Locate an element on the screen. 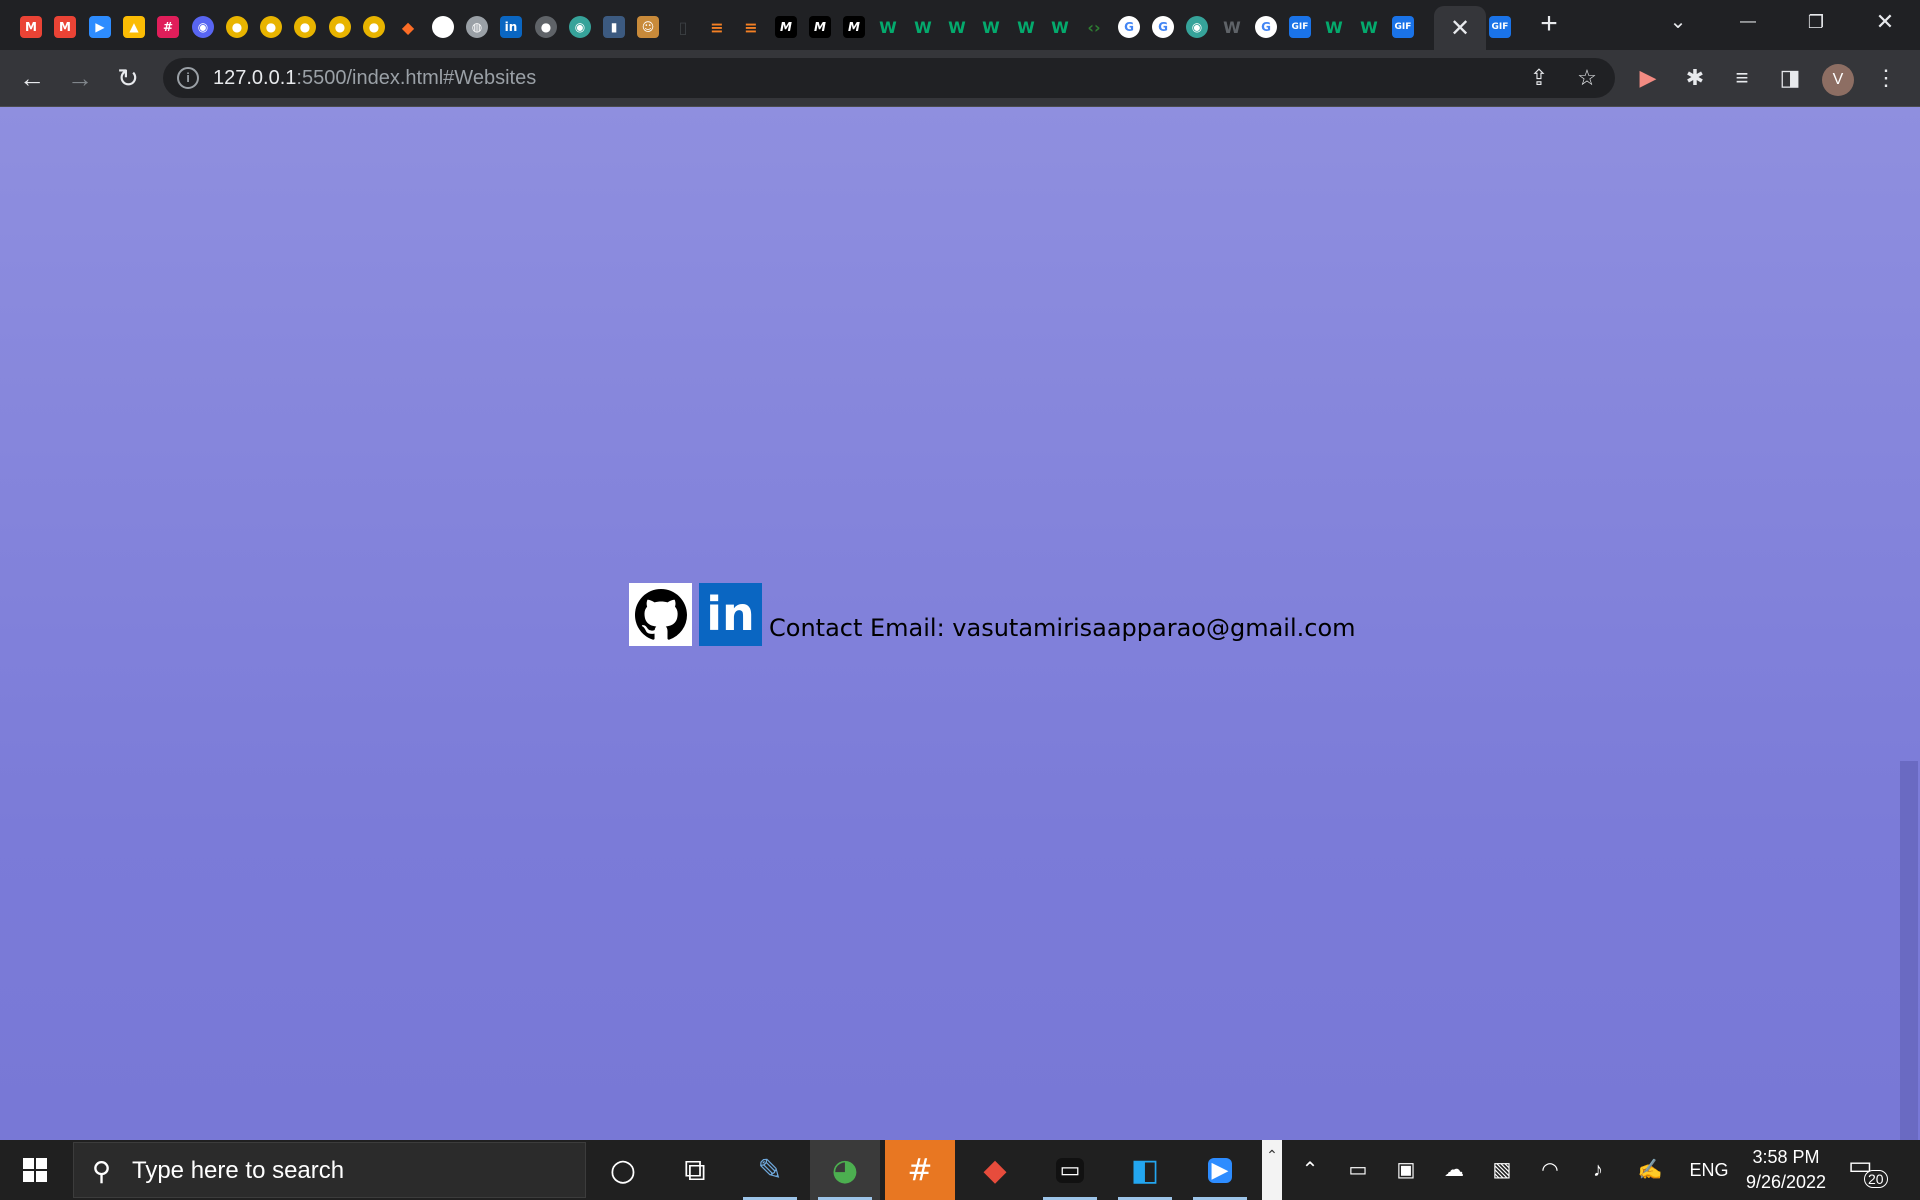 This screenshot has height=1200, width=1920. w3schools-icon: W is located at coordinates (888, 27).